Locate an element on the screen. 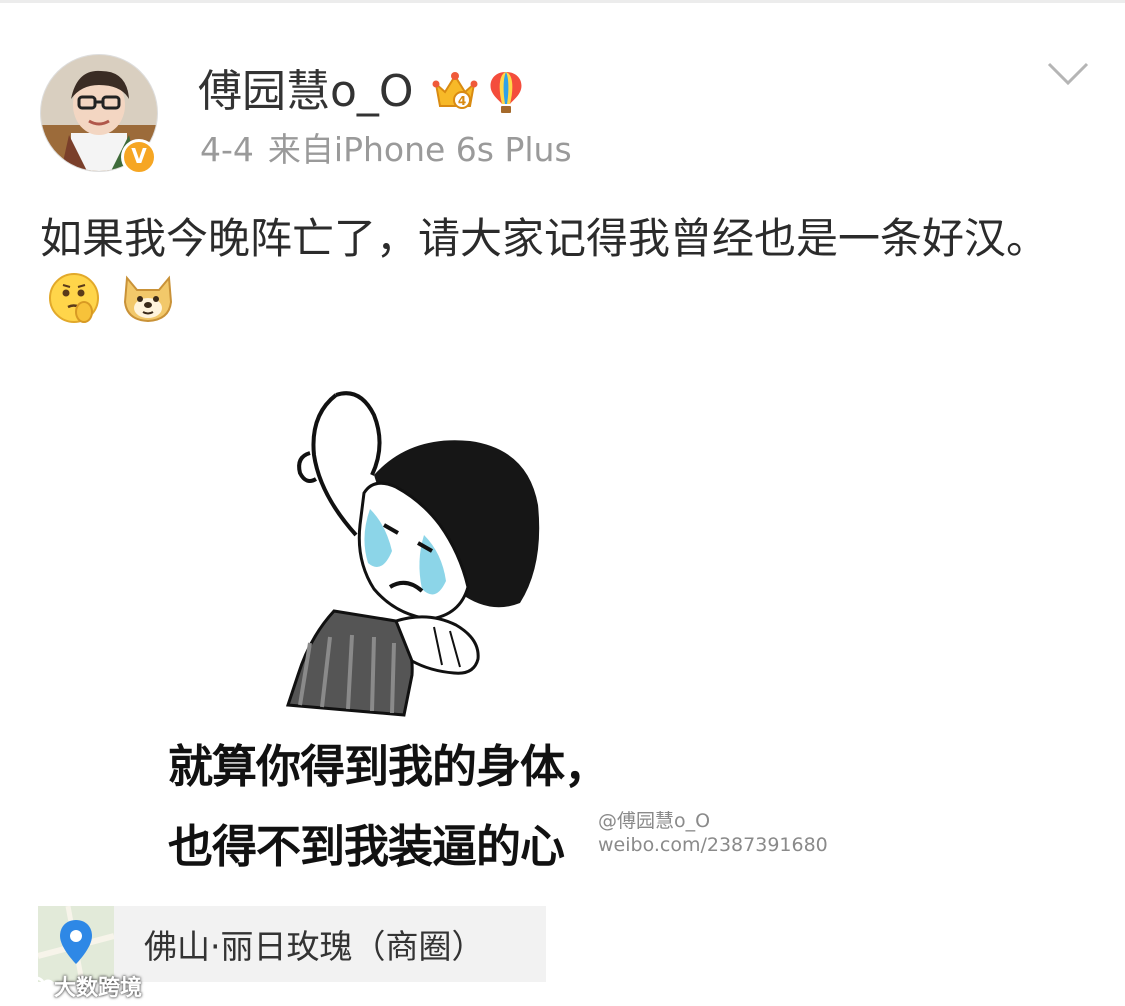 Image resolution: width=1125 pixels, height=1006 pixels. post-meta: 4-4 来自iPhone 6s Plus is located at coordinates (386, 150).